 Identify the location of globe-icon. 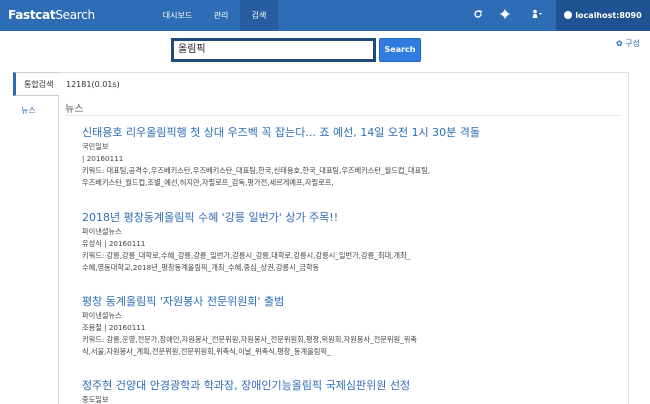
(568, 15).